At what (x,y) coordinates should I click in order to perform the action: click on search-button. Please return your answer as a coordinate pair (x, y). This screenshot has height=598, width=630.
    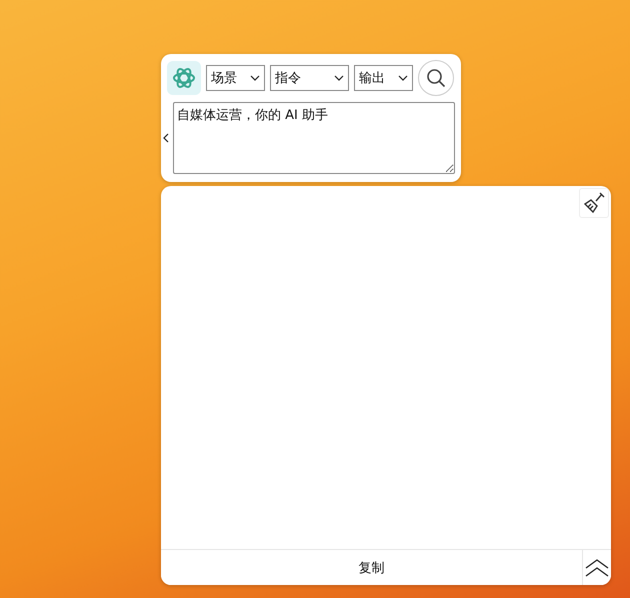
    Looking at the image, I should click on (436, 78).